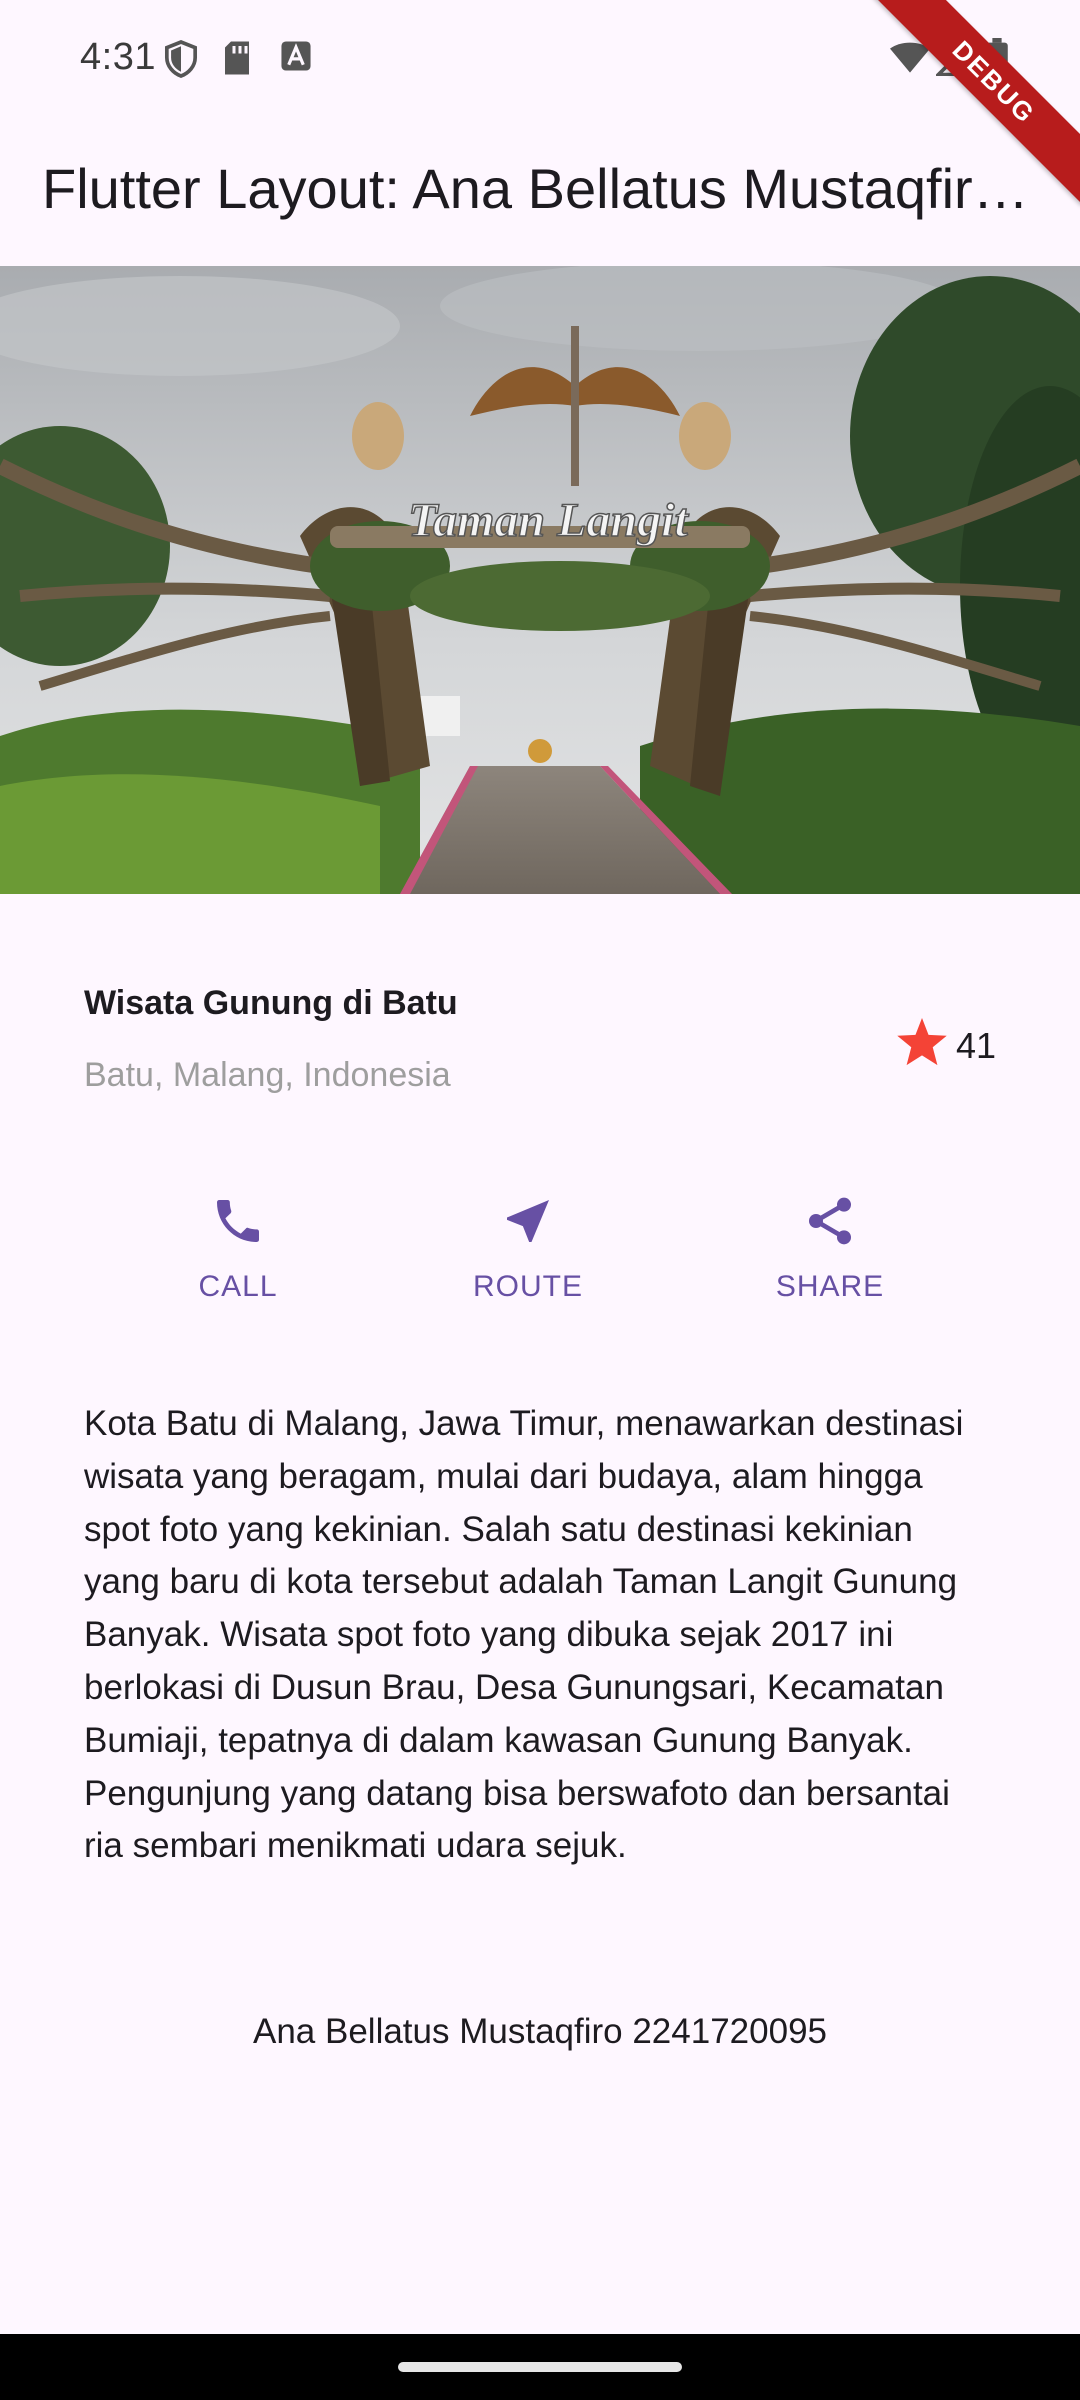  I want to click on shield-icon, so click(181, 61).